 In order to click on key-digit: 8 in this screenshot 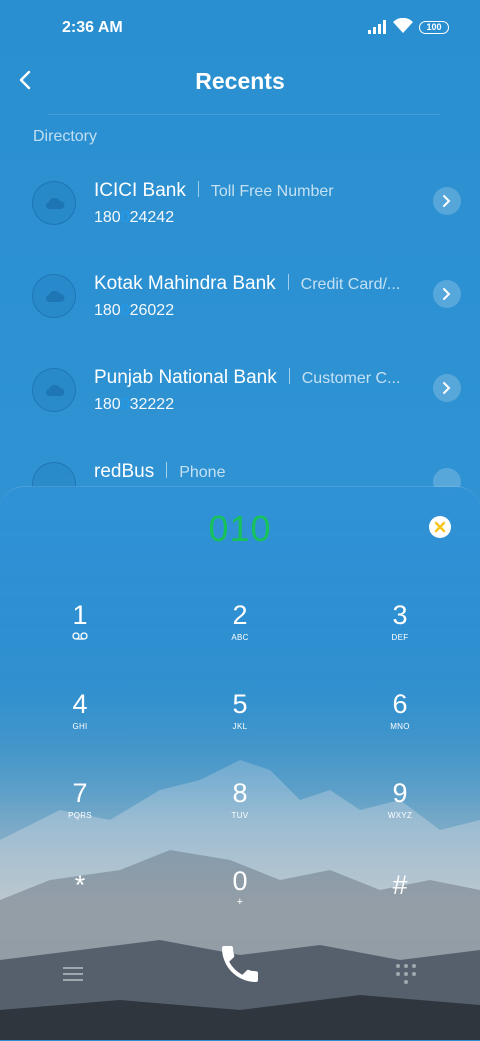, I will do `click(240, 793)`.